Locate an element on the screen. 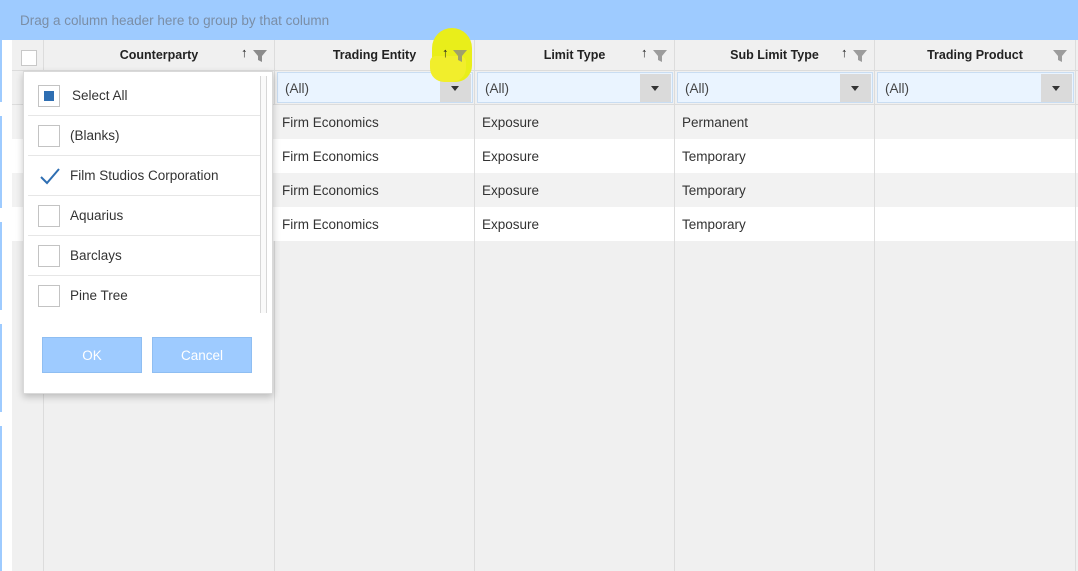  column-header-counterparty: Counterparty ↑ is located at coordinates (159, 55).